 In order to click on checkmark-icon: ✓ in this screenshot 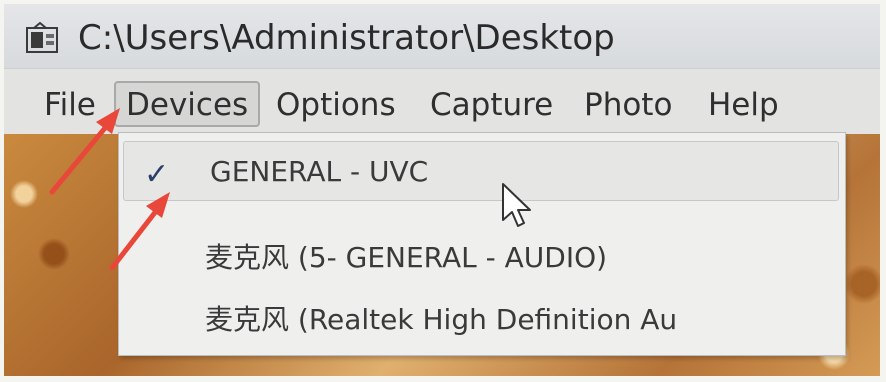, I will do `click(157, 172)`.